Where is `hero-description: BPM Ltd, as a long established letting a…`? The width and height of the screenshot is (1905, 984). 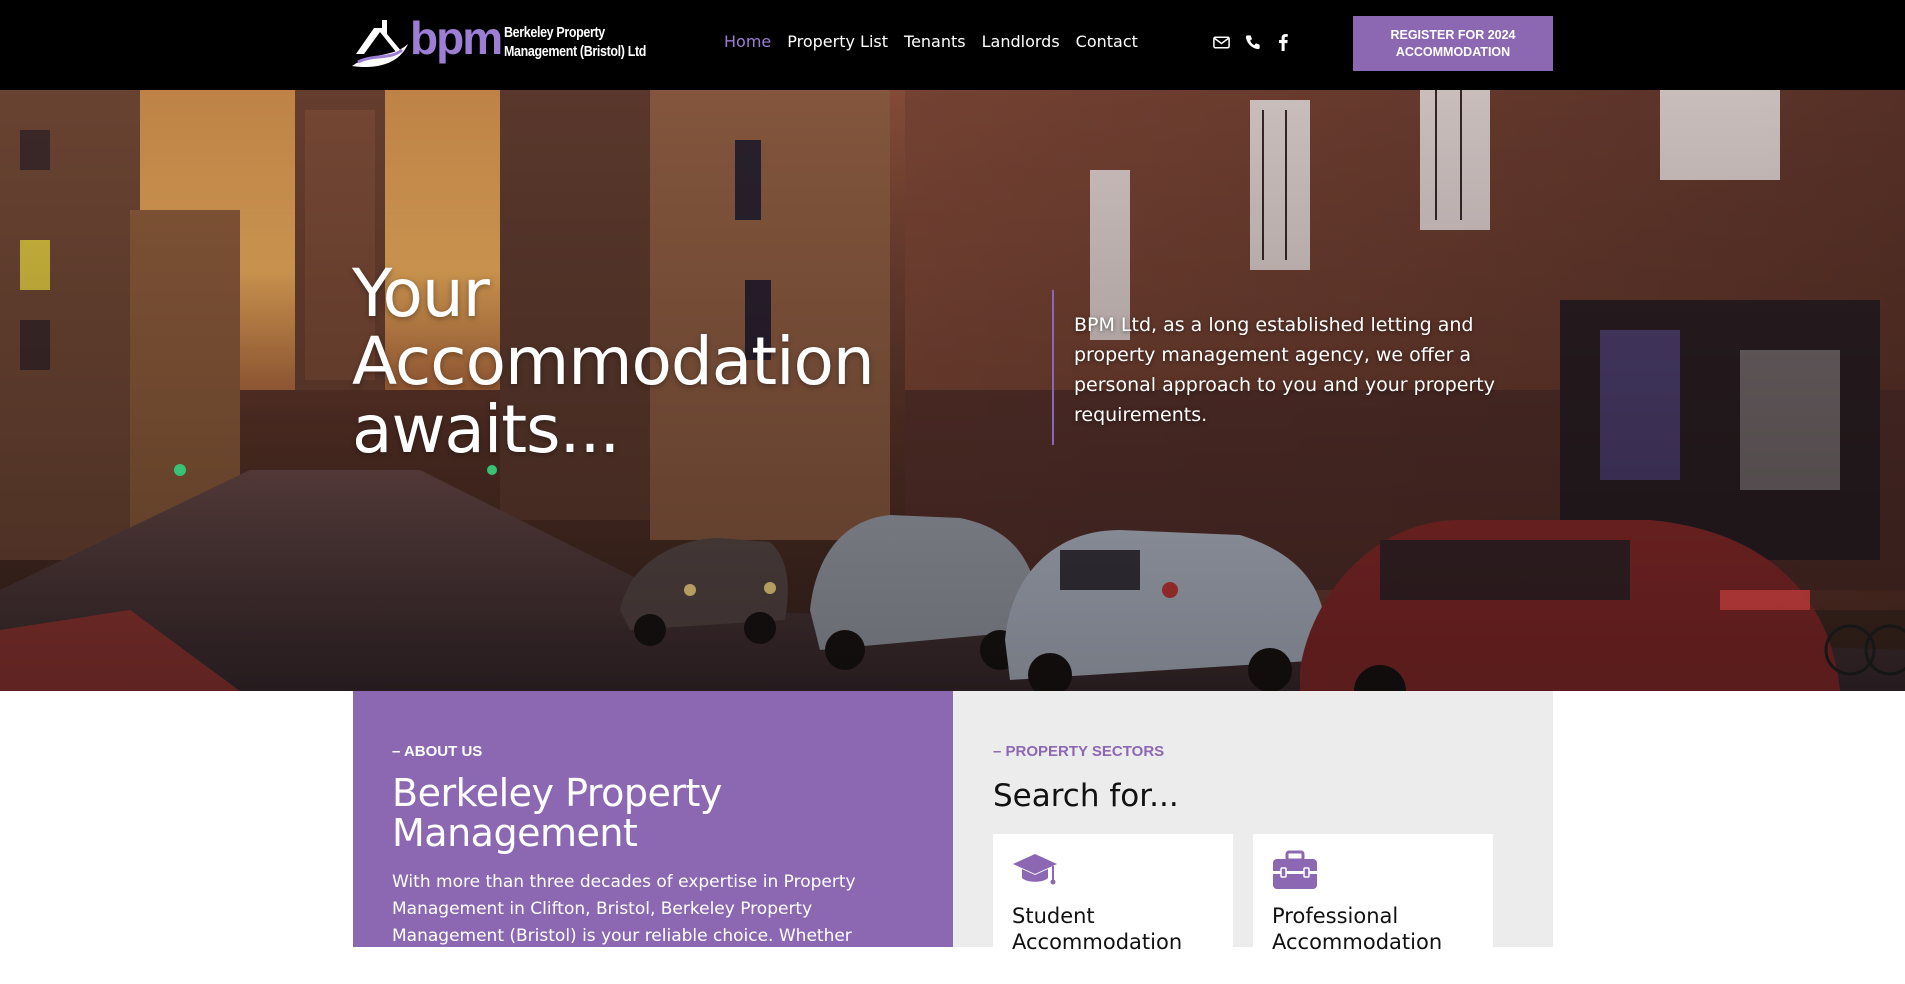
hero-description: BPM Ltd, as a long established letting a… is located at coordinates (1284, 370).